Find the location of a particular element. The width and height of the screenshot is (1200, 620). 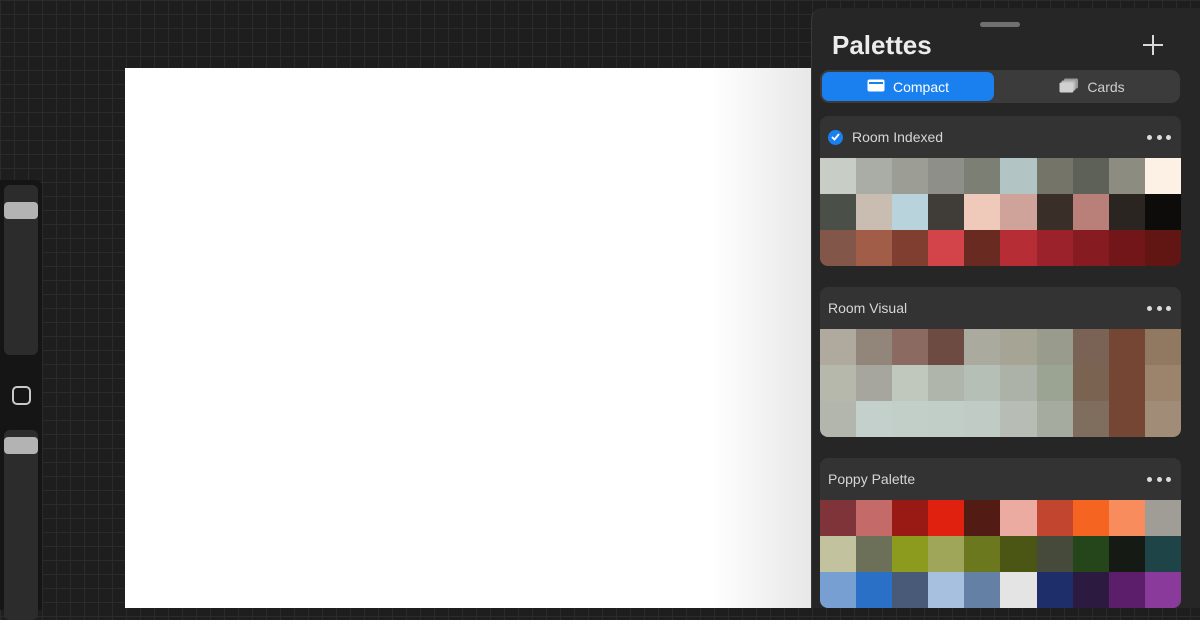

palette-room-indexed: Room Indexed is located at coordinates (1000, 191).